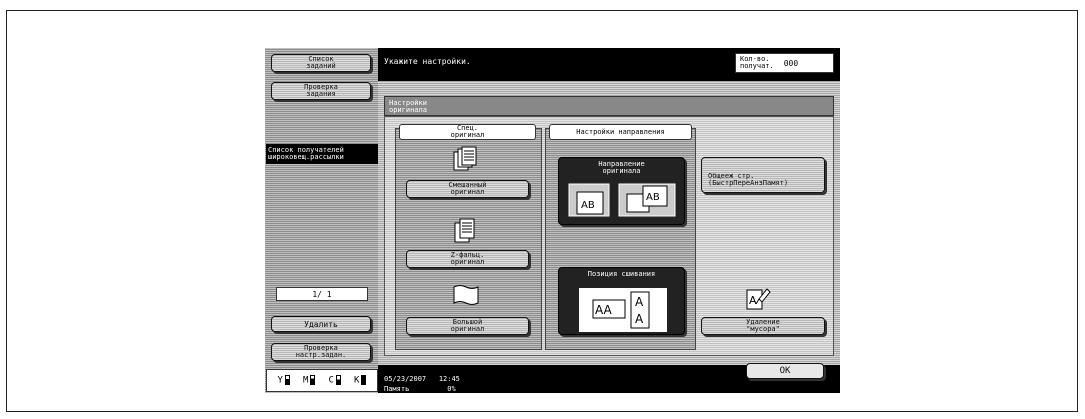  Describe the element at coordinates (467, 189) in the screenshot. I see `mixed-original-button: Смешанный оригинал` at that location.